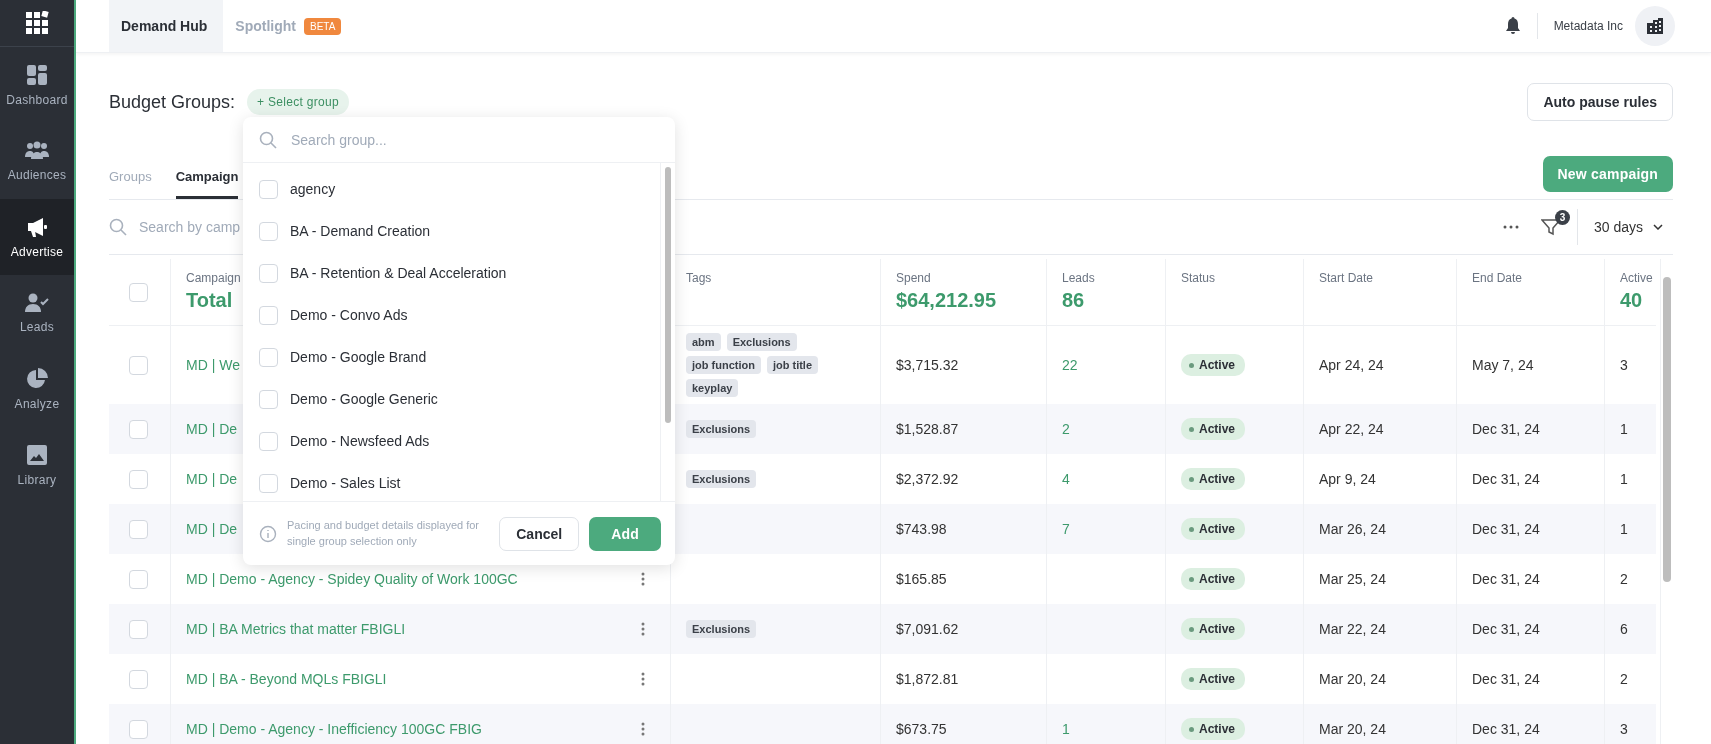 The width and height of the screenshot is (1711, 744). Describe the element at coordinates (1352, 629) in the screenshot. I see `table-cell: Mar 22, 24` at that location.